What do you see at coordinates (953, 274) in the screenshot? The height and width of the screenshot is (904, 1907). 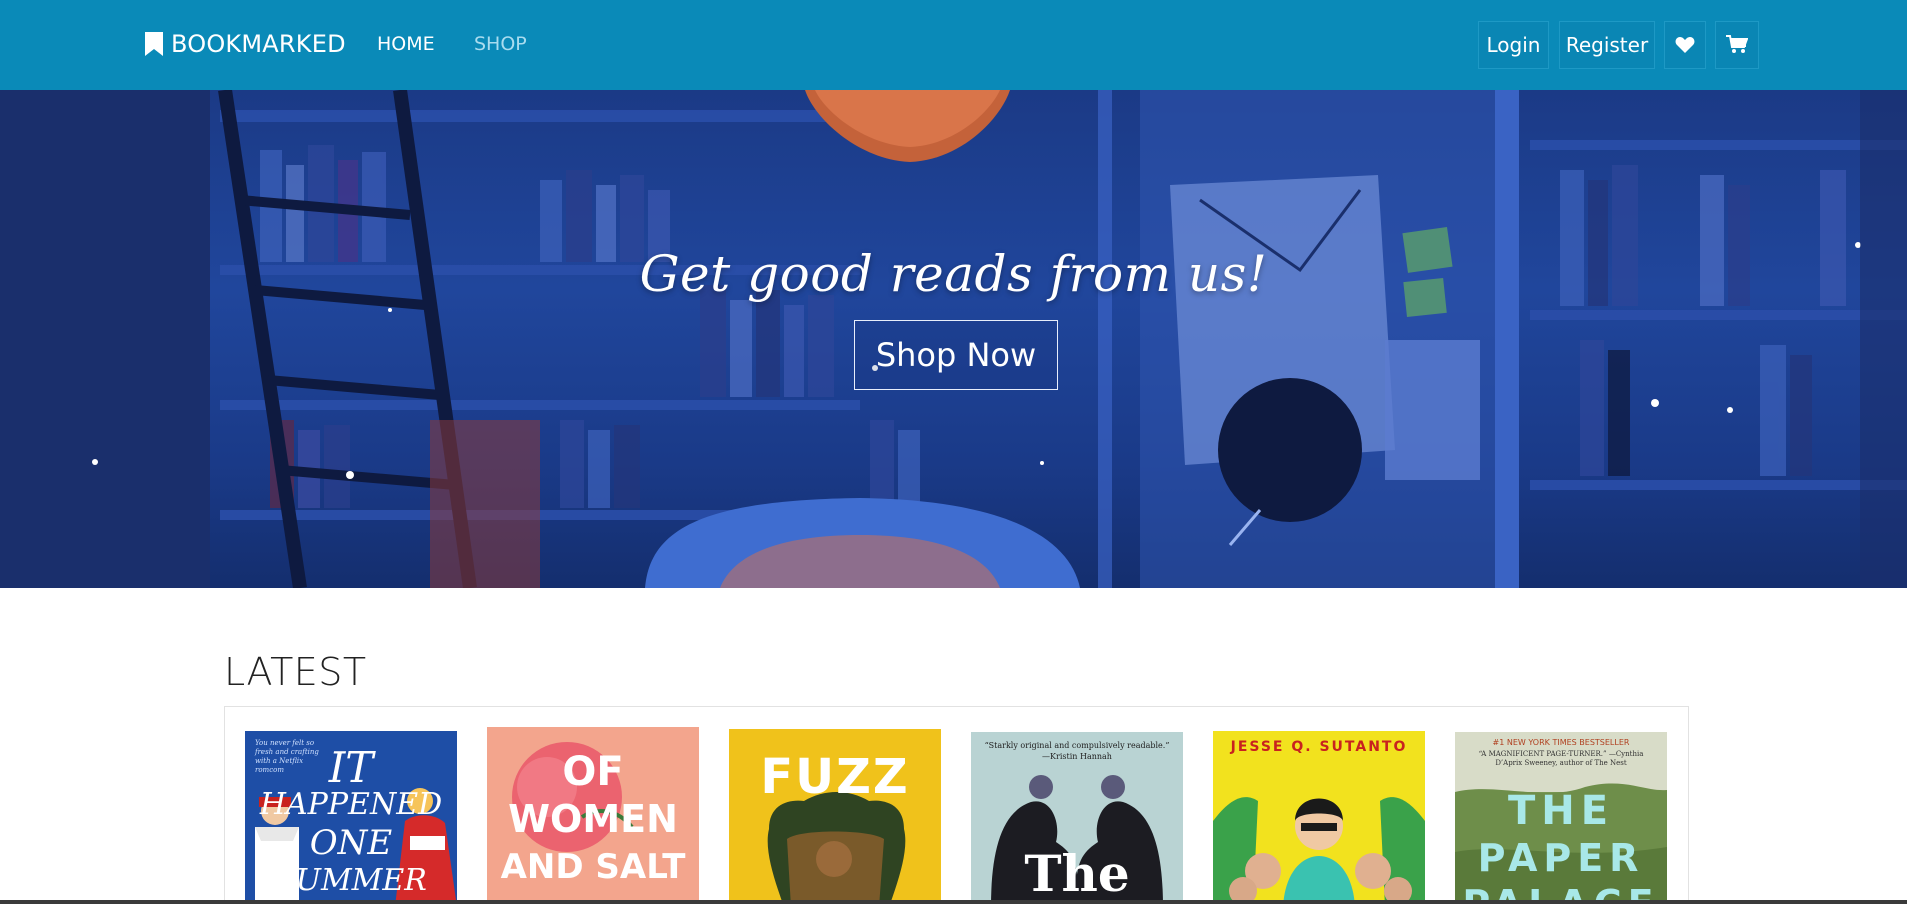 I see `hero-title: Get good reads from us!` at bounding box center [953, 274].